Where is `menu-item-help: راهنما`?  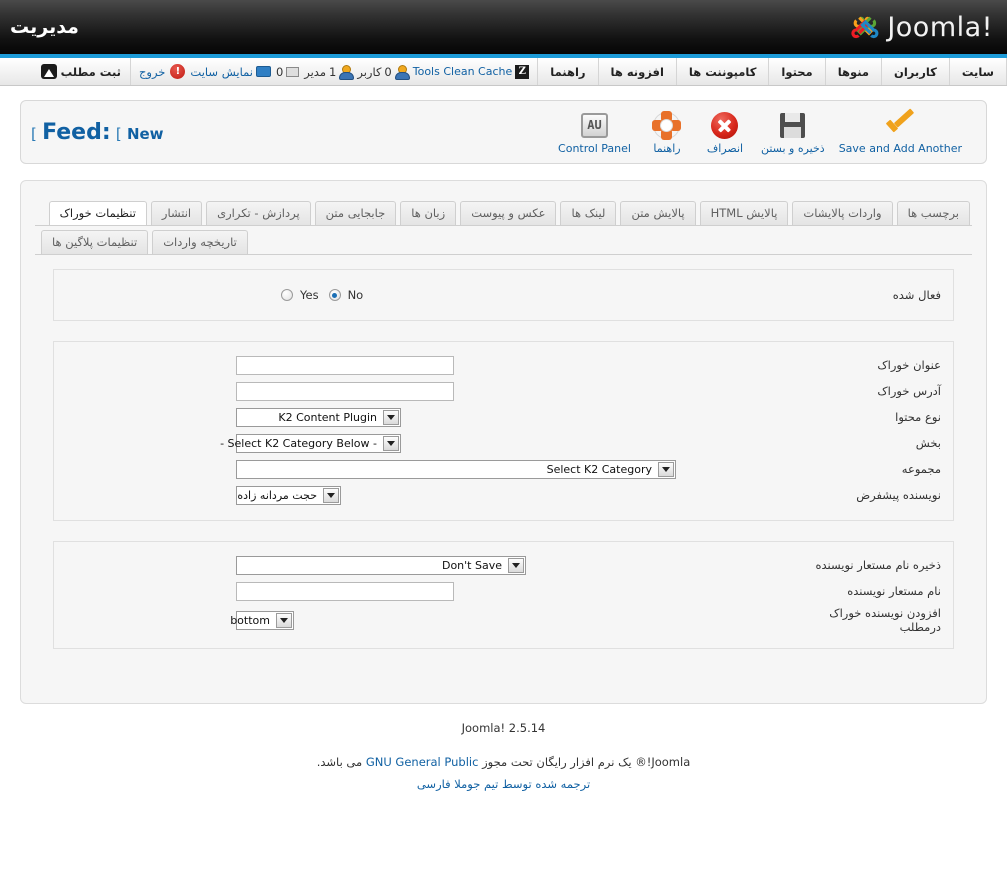
menu-item-help: راهنما is located at coordinates (567, 71).